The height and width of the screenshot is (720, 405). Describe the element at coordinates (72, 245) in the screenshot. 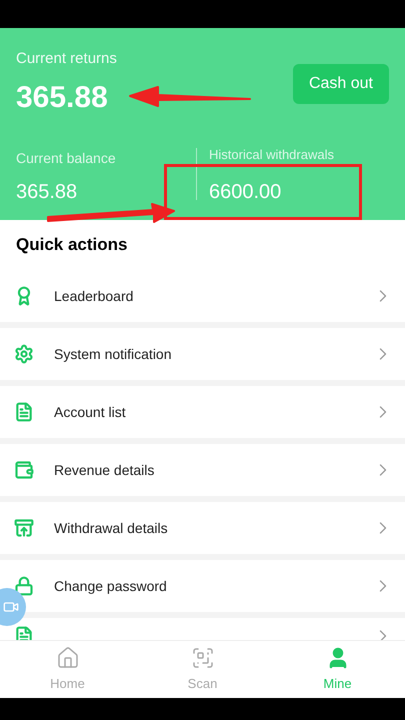

I see `section-title: Quick actions` at that location.